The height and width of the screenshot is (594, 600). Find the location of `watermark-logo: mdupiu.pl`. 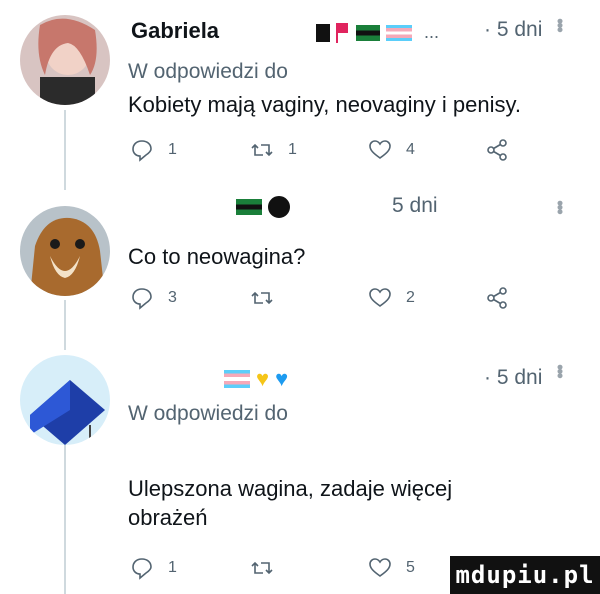

watermark-logo: mdupiu.pl is located at coordinates (525, 575).